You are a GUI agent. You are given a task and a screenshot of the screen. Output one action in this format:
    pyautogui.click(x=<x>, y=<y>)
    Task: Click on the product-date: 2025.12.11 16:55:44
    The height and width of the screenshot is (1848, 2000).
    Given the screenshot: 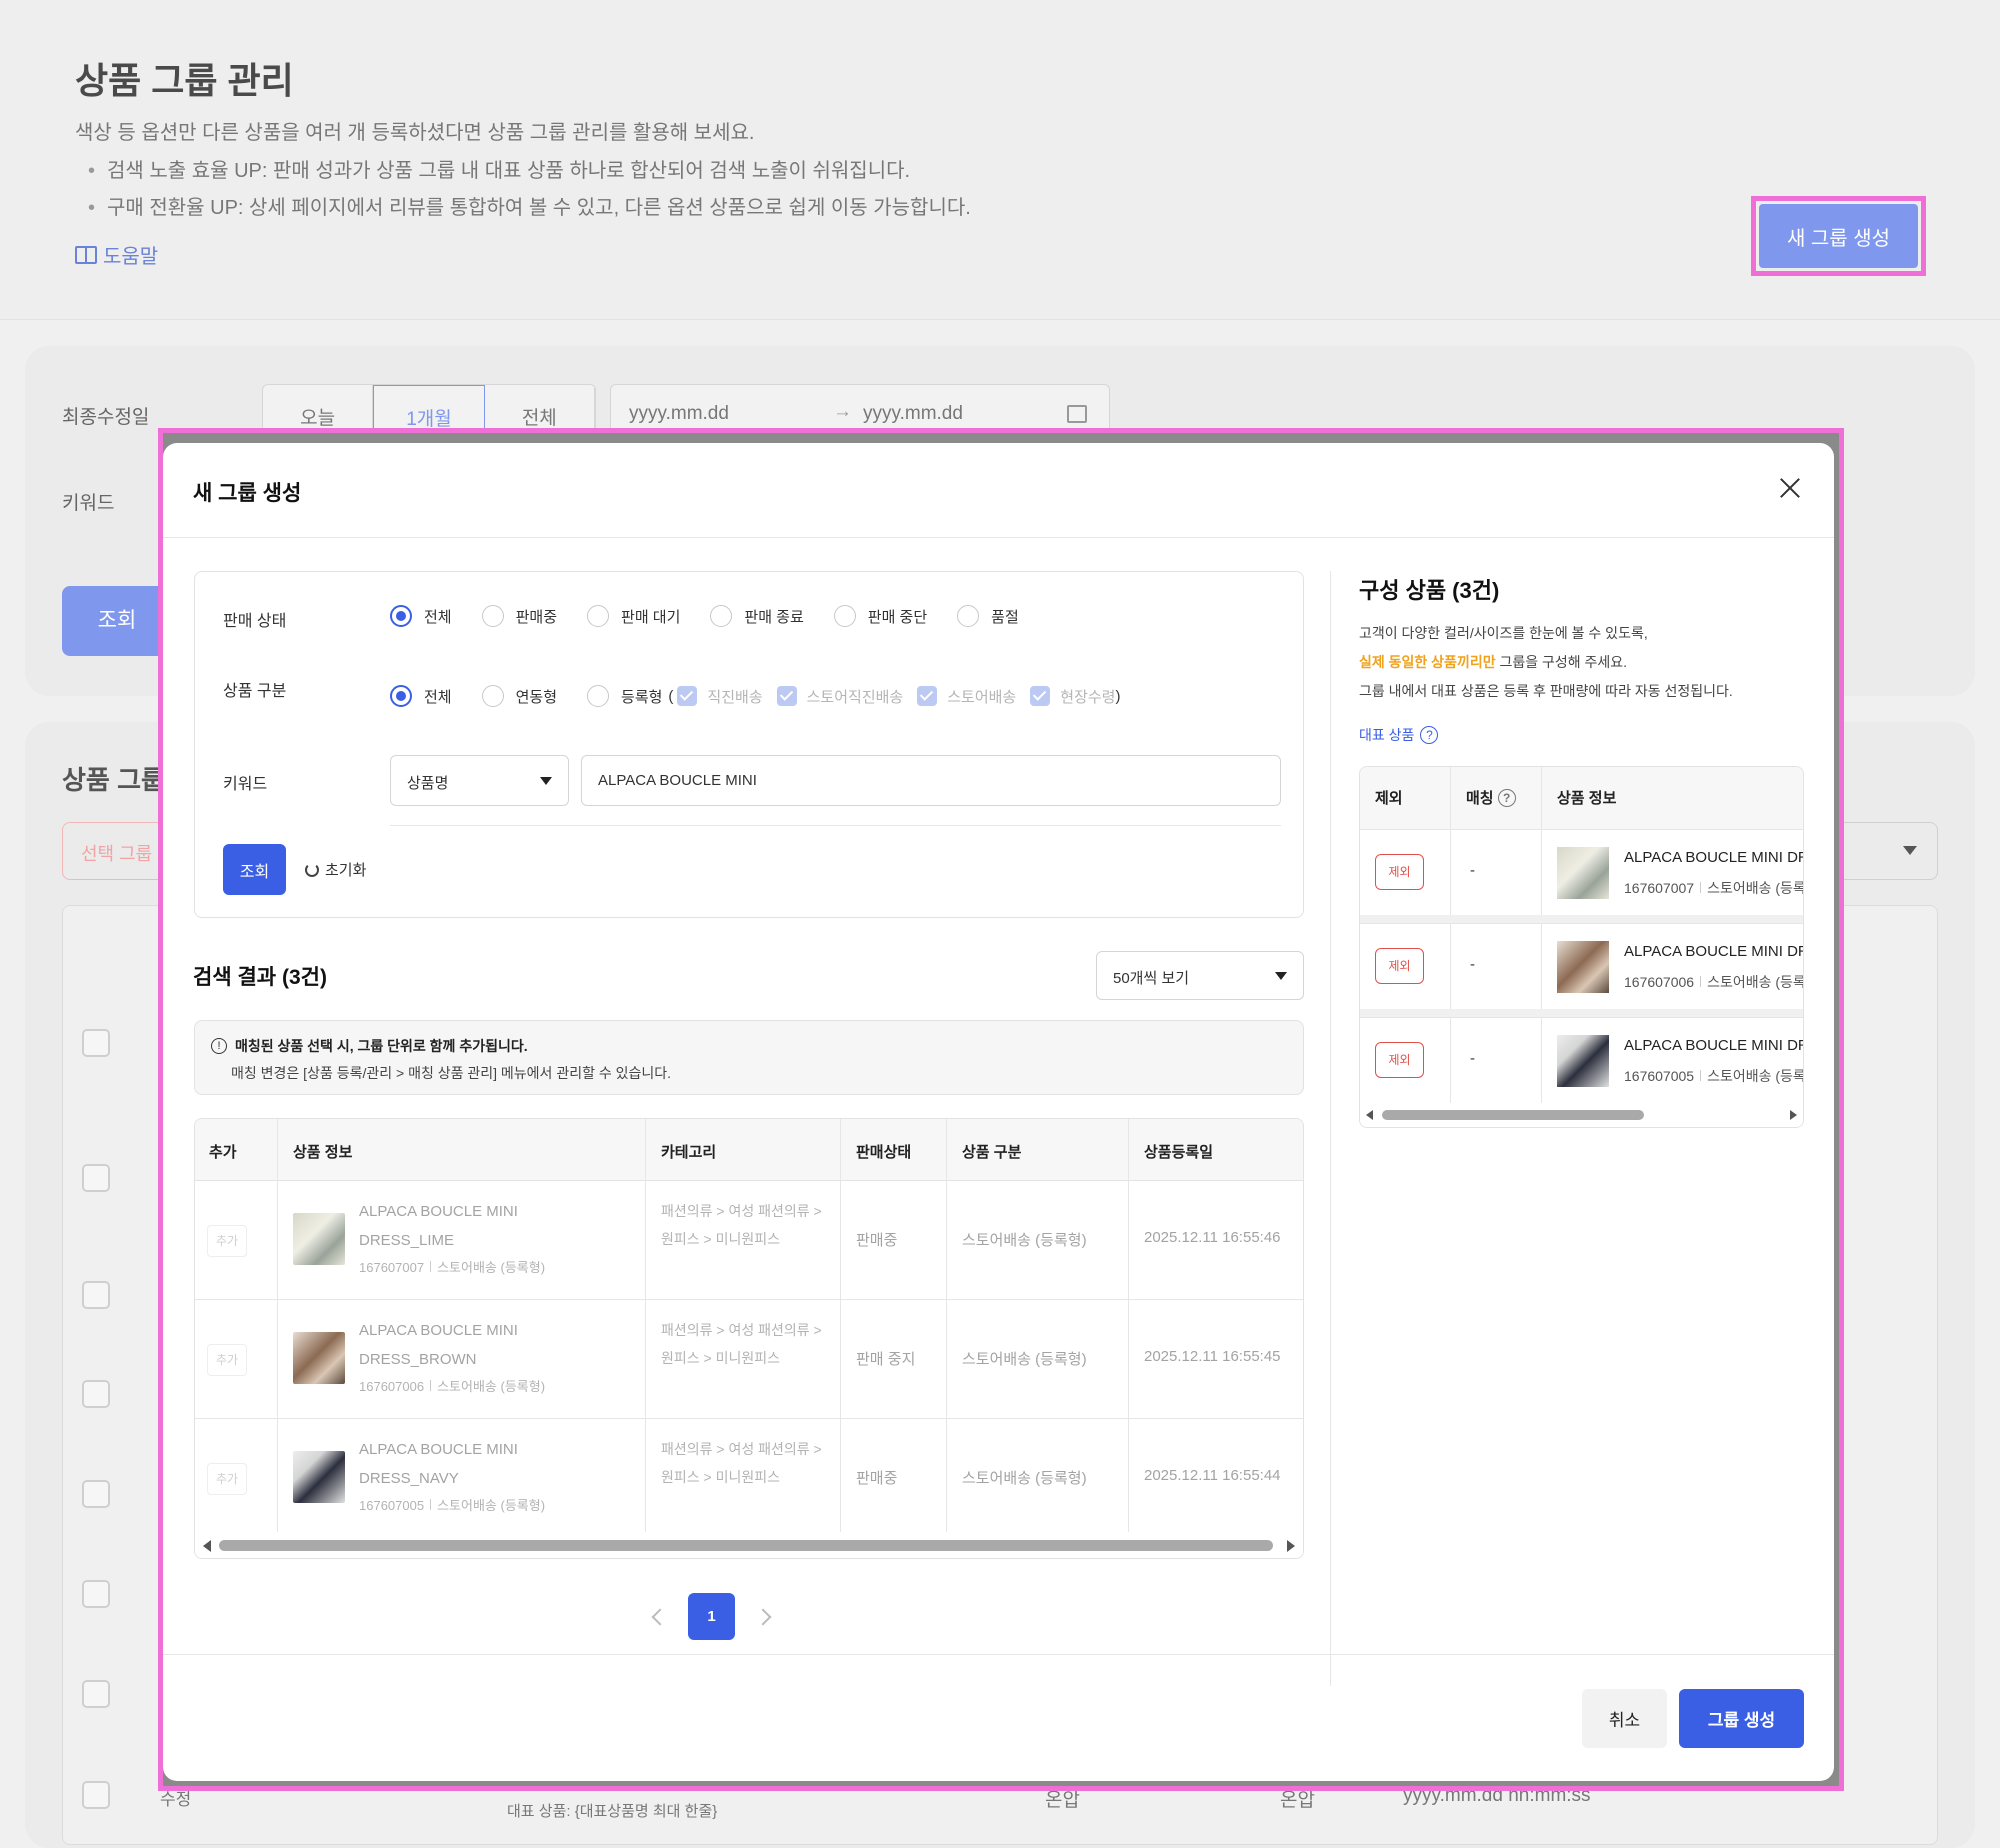 What is the action you would take?
    pyautogui.click(x=1212, y=1475)
    